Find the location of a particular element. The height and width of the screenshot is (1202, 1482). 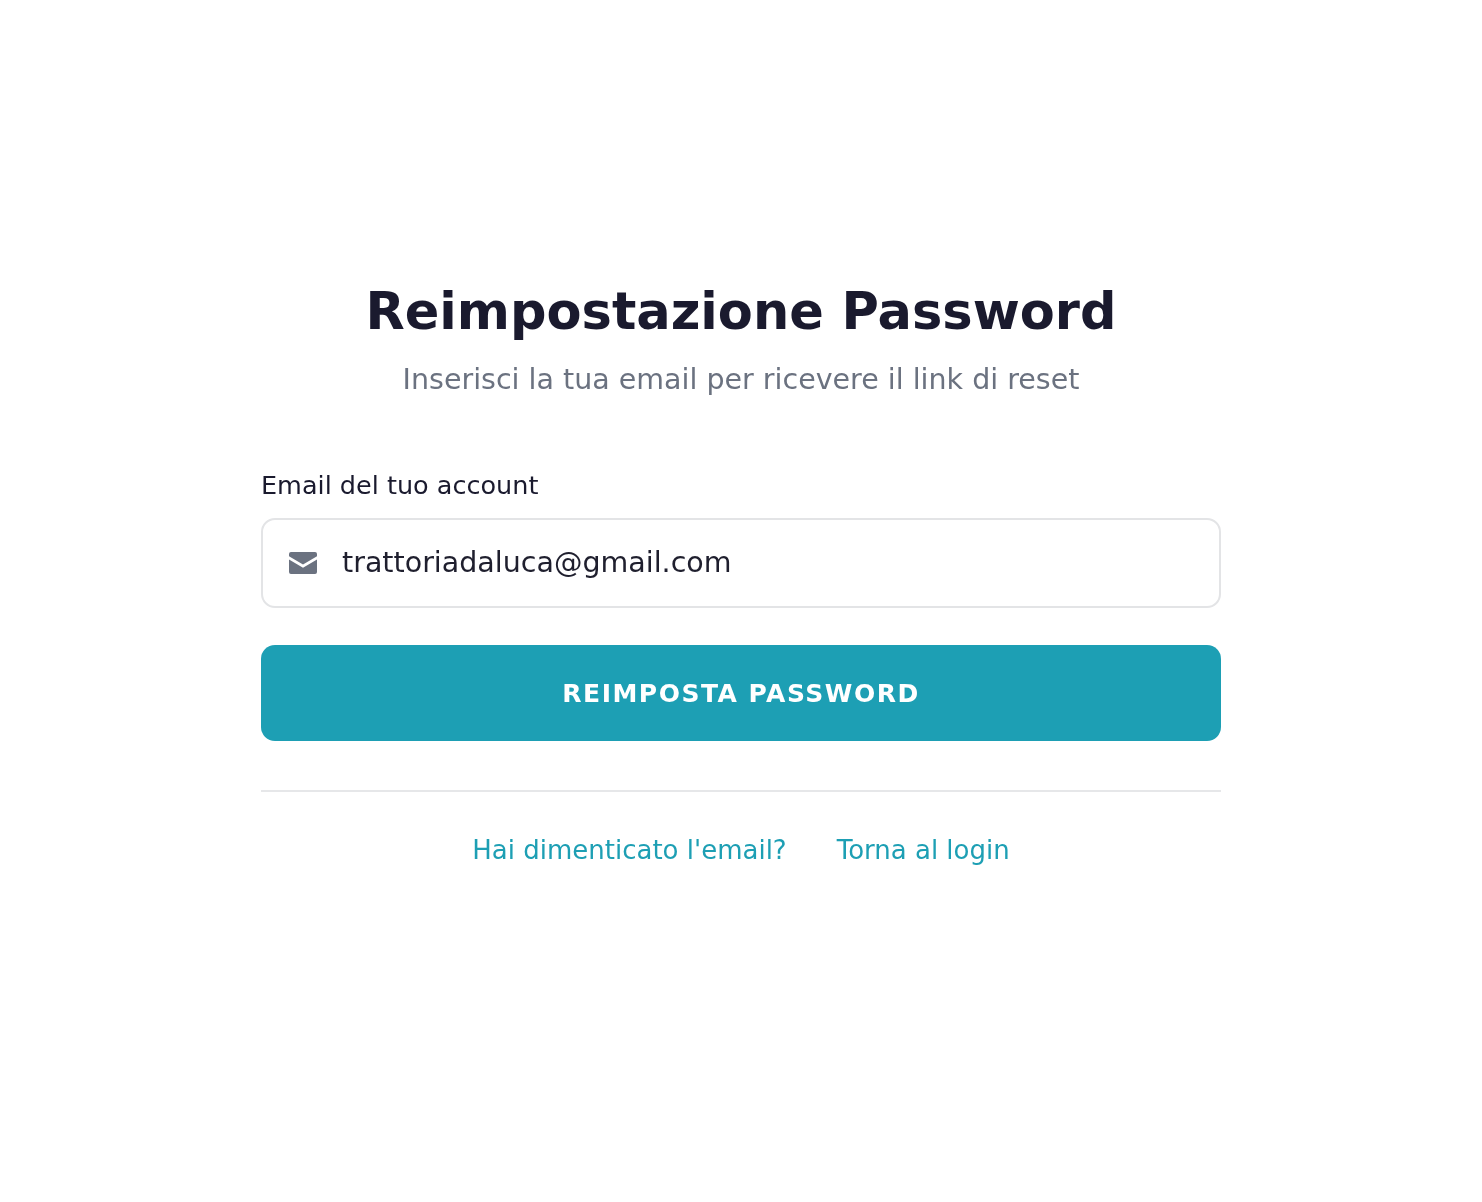

email-label: Email del tuo account is located at coordinates (400, 485).